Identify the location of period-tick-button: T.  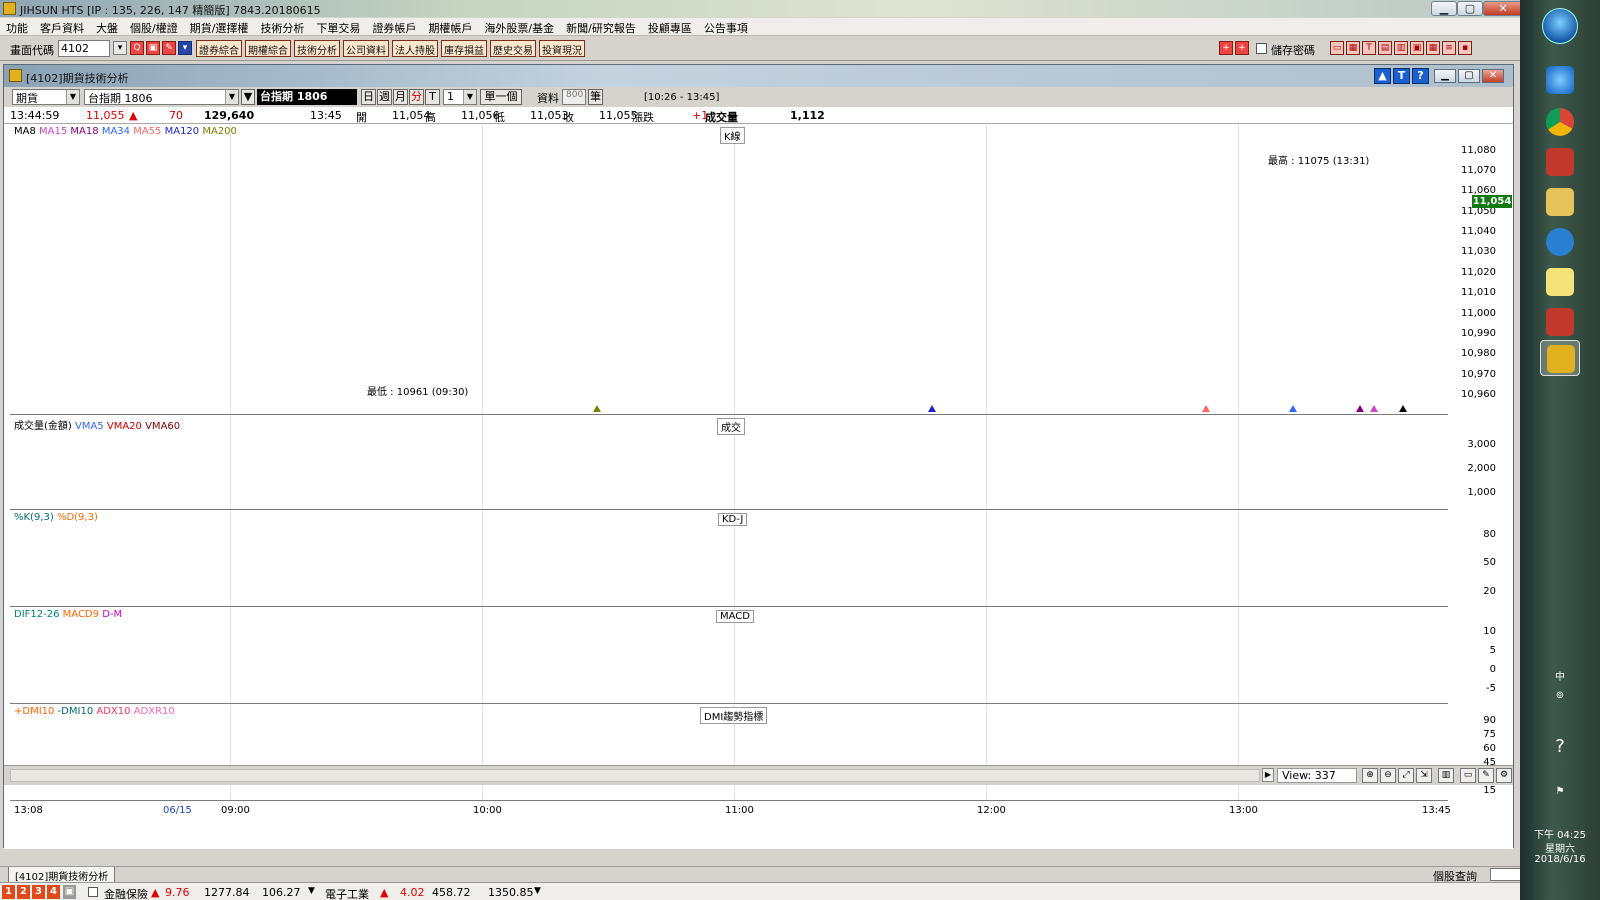
(432, 97).